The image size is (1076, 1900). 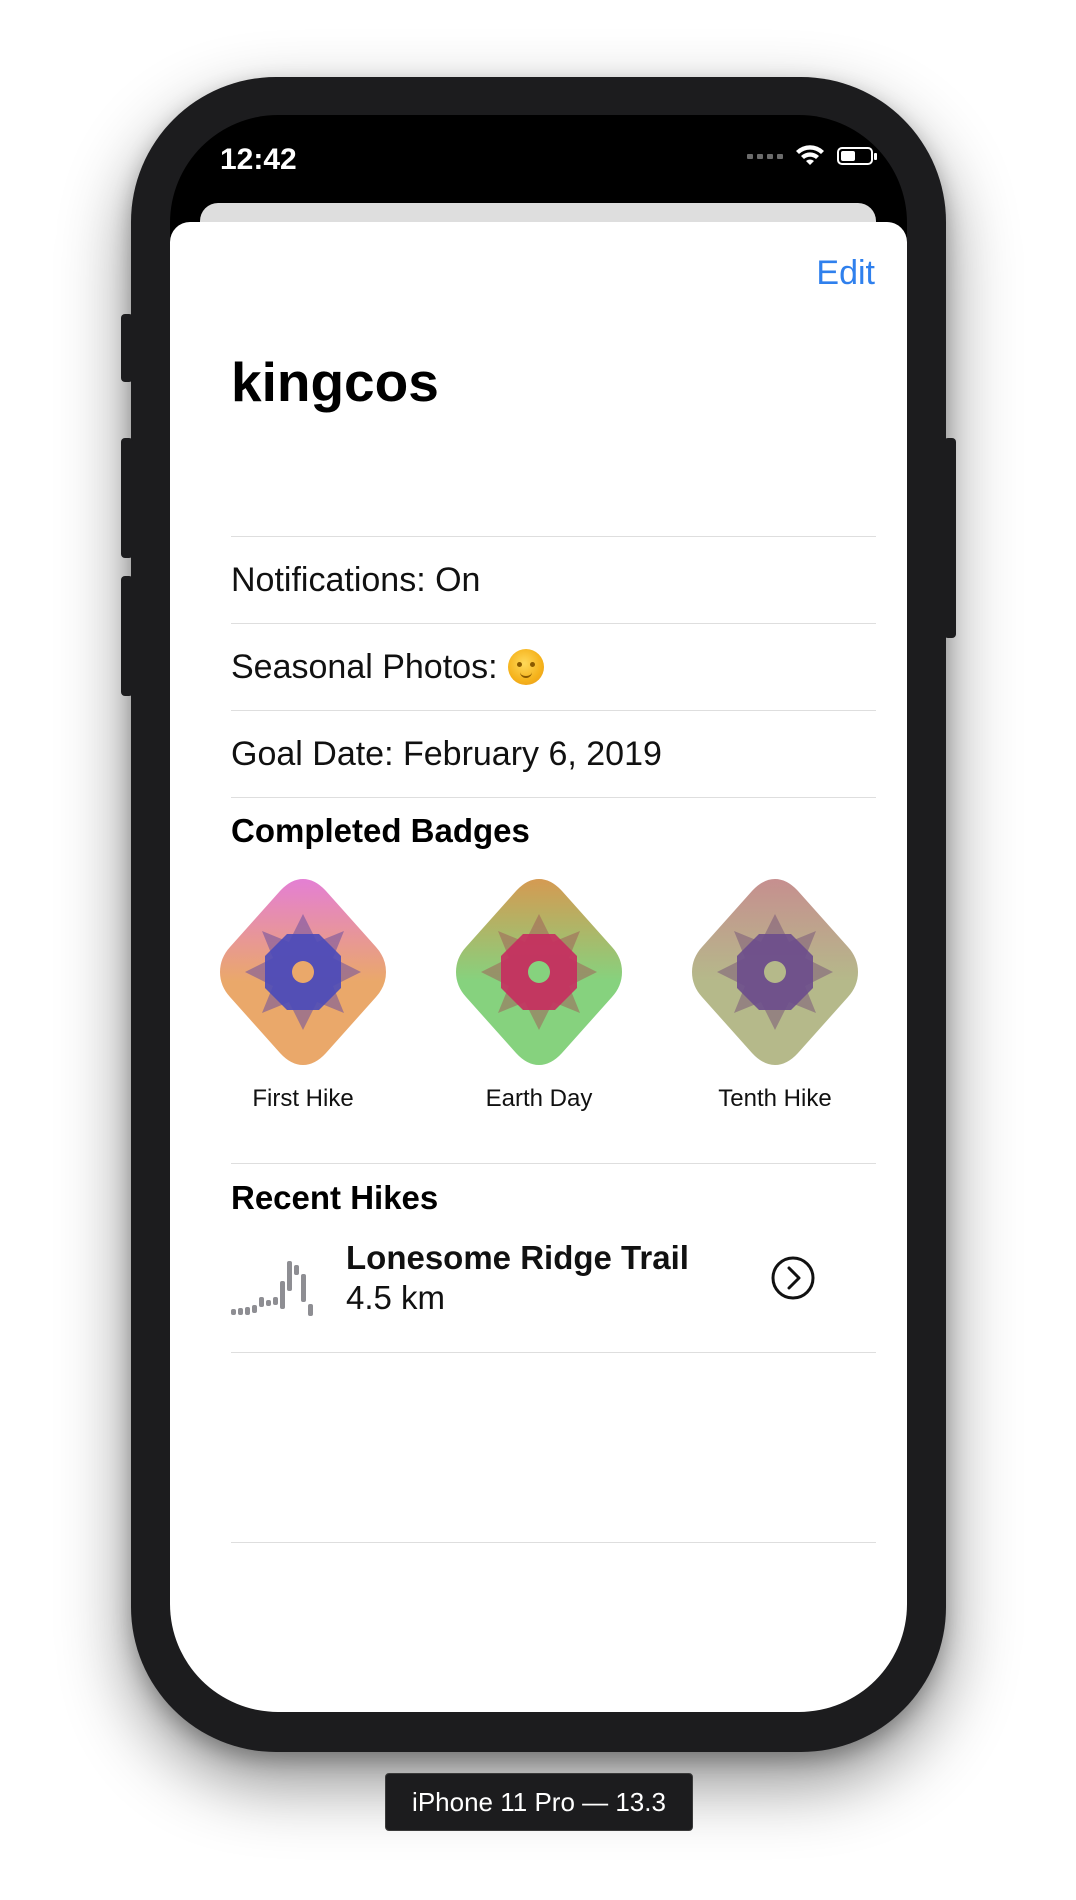 I want to click on chevron-right-circle-icon, so click(x=793, y=1278).